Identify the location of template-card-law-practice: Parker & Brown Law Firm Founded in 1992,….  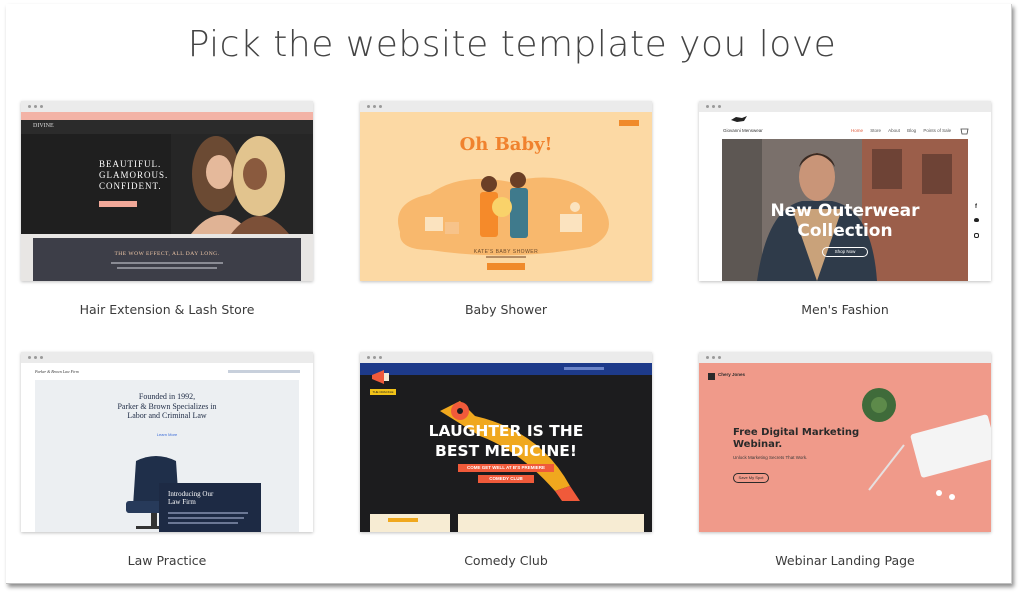
(167, 442).